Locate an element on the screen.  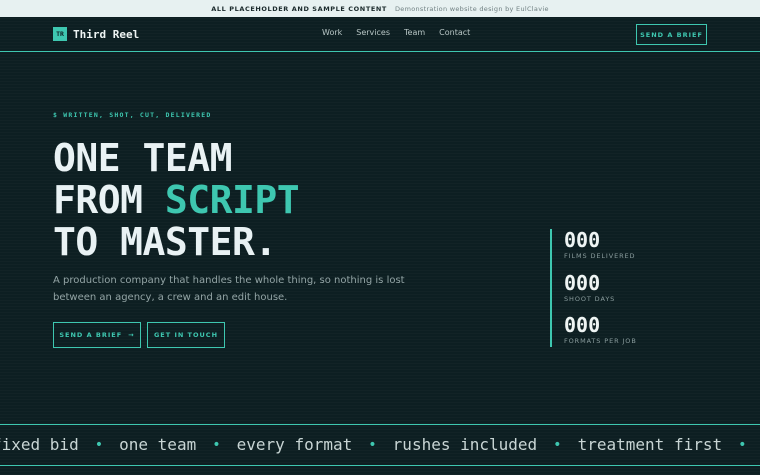
get-in-touch-button: GET IN TOUCH is located at coordinates (186, 335).